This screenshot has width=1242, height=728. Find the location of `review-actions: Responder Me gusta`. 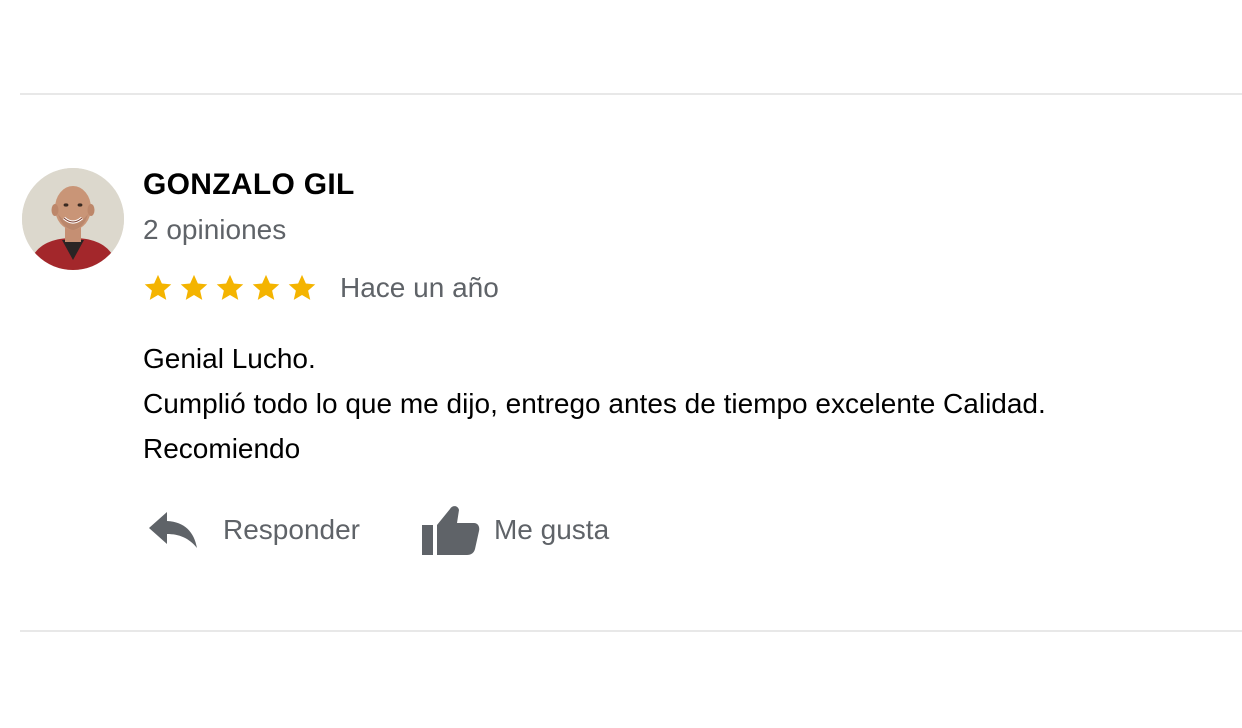

review-actions: Responder Me gusta is located at coordinates (376, 530).